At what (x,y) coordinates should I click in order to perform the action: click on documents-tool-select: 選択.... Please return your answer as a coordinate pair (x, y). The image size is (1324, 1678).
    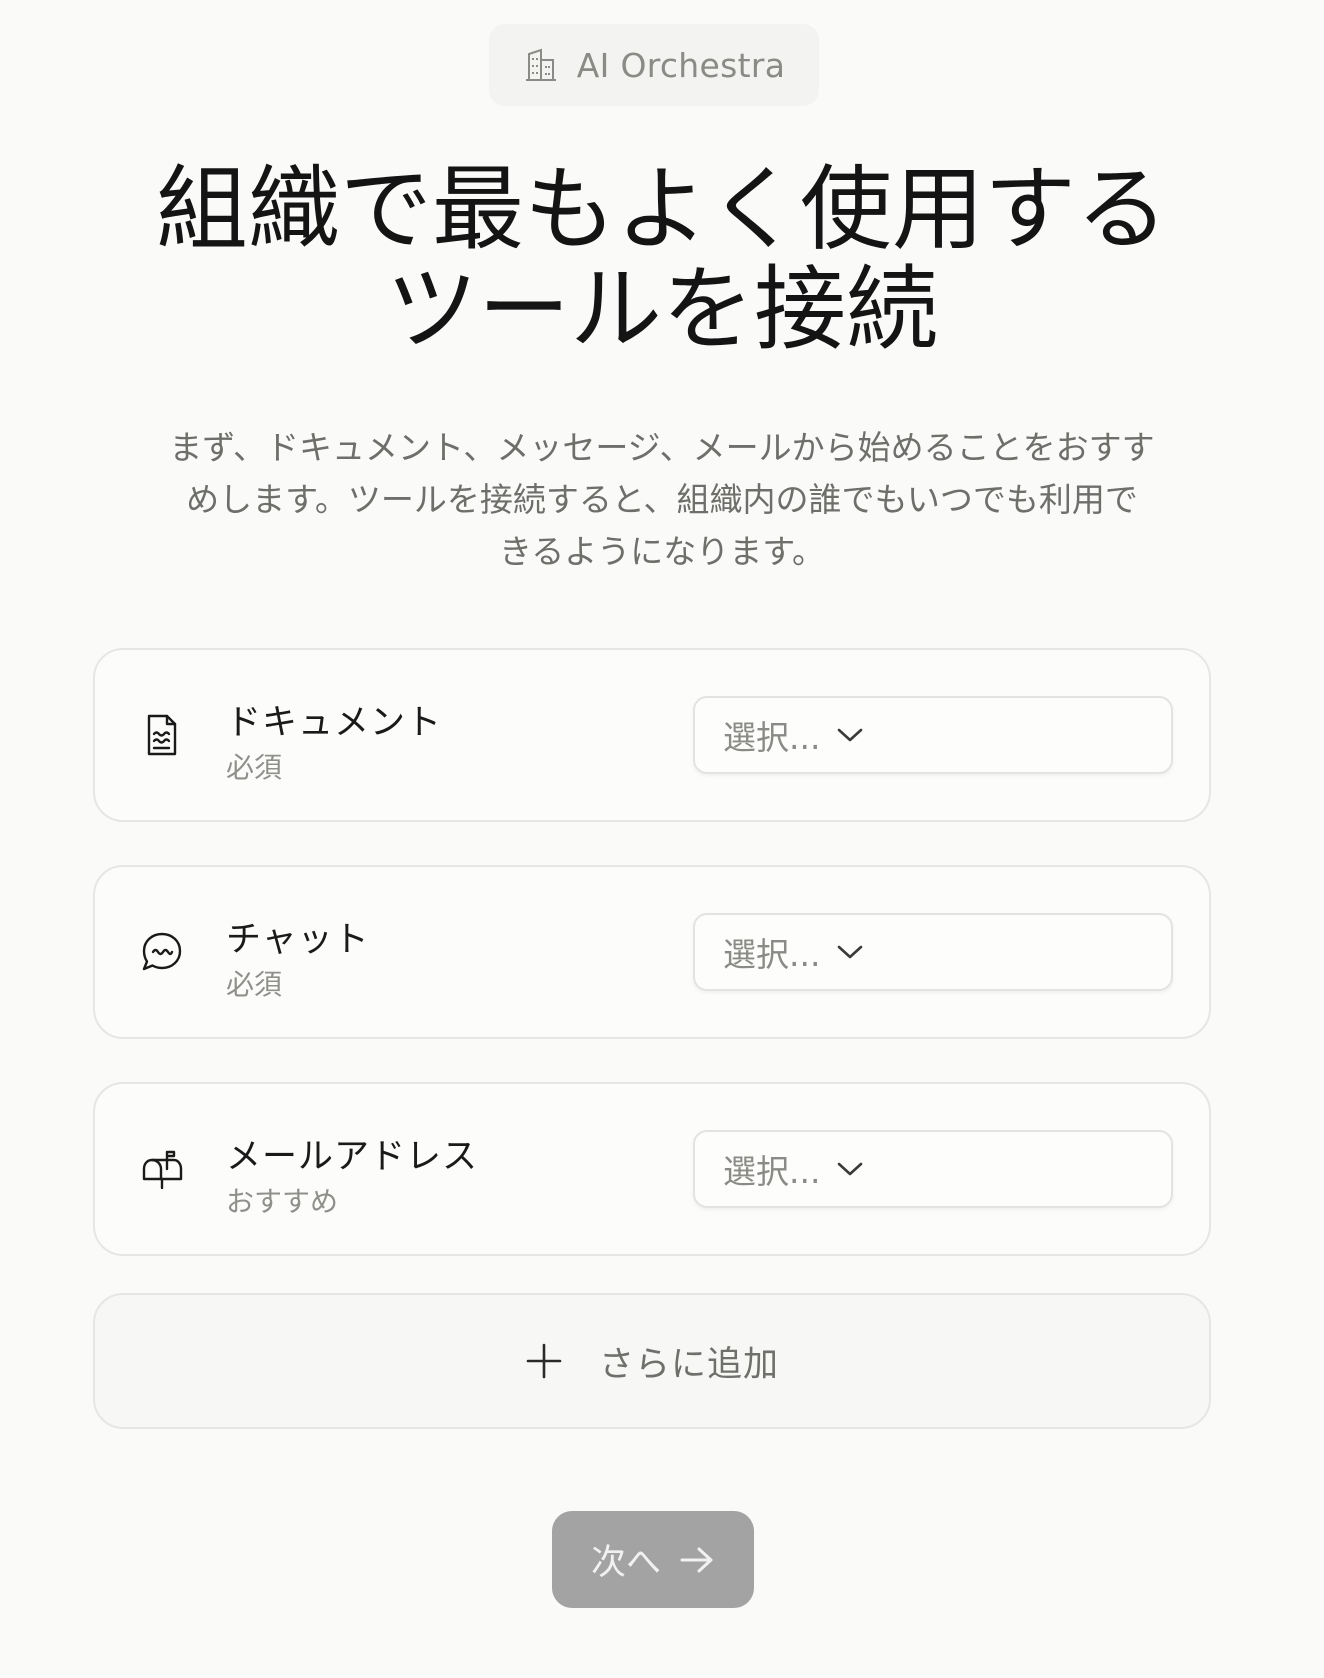
    Looking at the image, I should click on (933, 735).